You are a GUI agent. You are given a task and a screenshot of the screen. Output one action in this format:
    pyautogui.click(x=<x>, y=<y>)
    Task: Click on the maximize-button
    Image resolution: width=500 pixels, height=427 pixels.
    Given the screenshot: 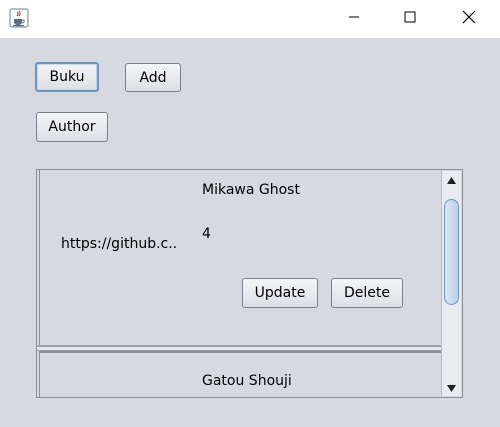 What is the action you would take?
    pyautogui.click(x=410, y=19)
    